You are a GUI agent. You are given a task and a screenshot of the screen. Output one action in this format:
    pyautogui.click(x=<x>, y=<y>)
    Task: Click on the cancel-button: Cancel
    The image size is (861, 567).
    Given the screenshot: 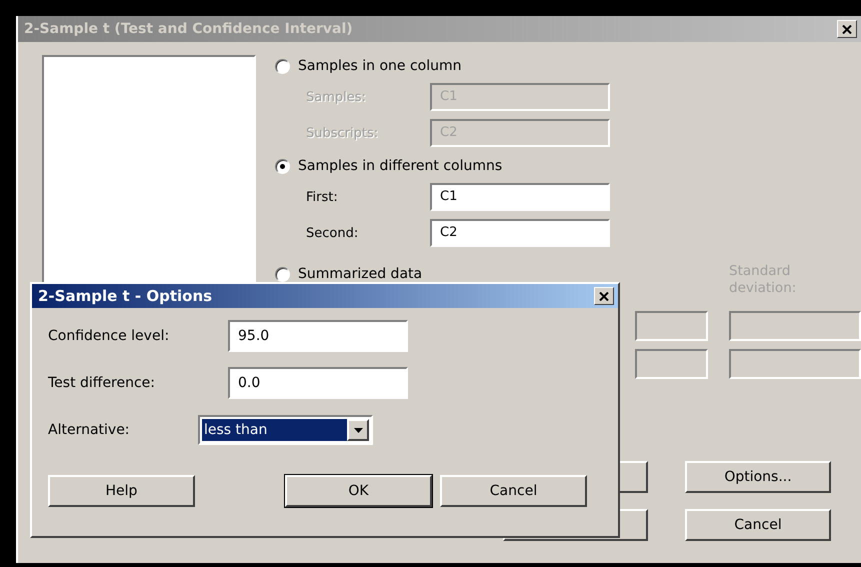 What is the action you would take?
    pyautogui.click(x=758, y=525)
    